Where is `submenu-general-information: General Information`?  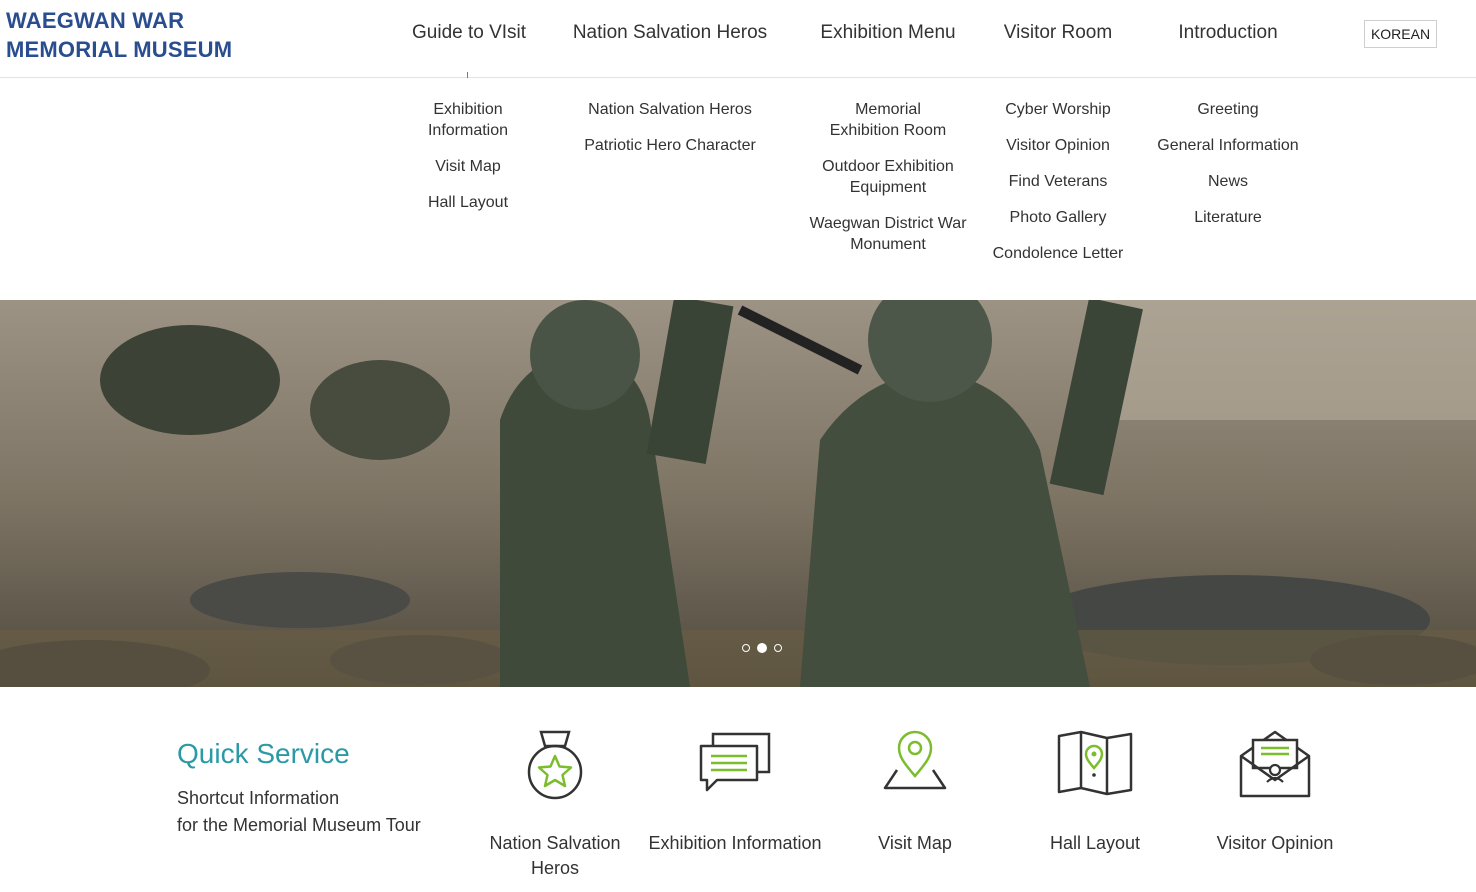 submenu-general-information: General Information is located at coordinates (1228, 145).